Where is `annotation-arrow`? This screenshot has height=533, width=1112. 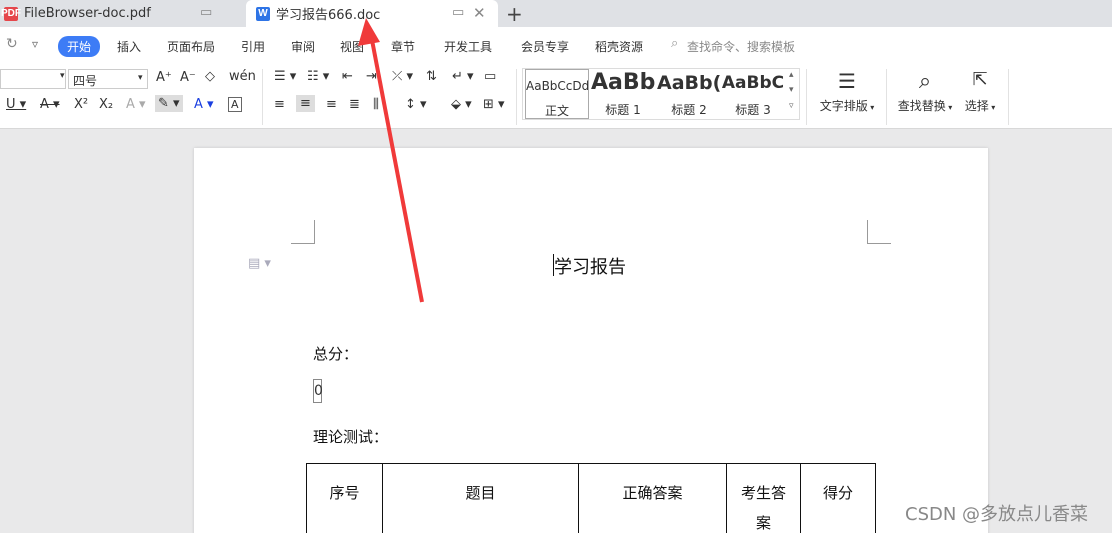 annotation-arrow is located at coordinates (391, 160).